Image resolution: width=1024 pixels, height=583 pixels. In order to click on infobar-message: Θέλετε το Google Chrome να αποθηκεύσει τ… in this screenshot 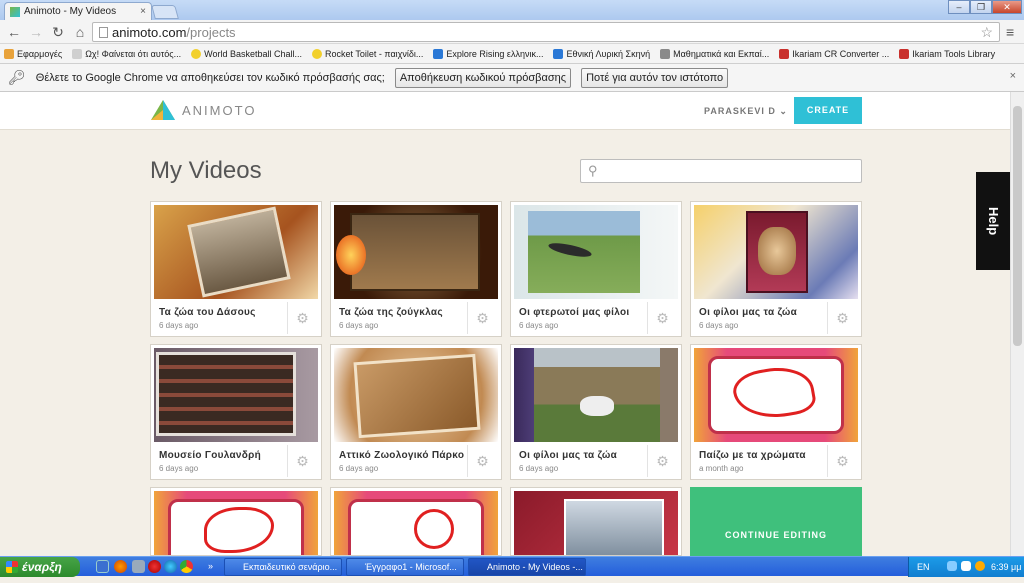, I will do `click(210, 77)`.